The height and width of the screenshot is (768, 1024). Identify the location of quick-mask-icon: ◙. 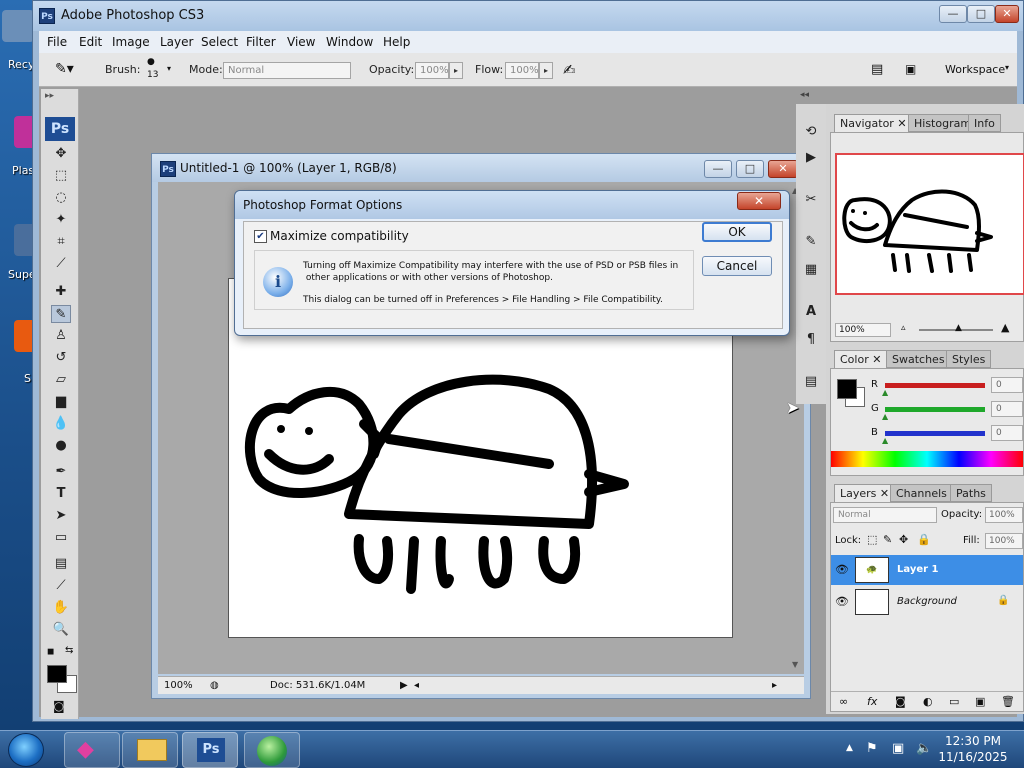
(59, 706).